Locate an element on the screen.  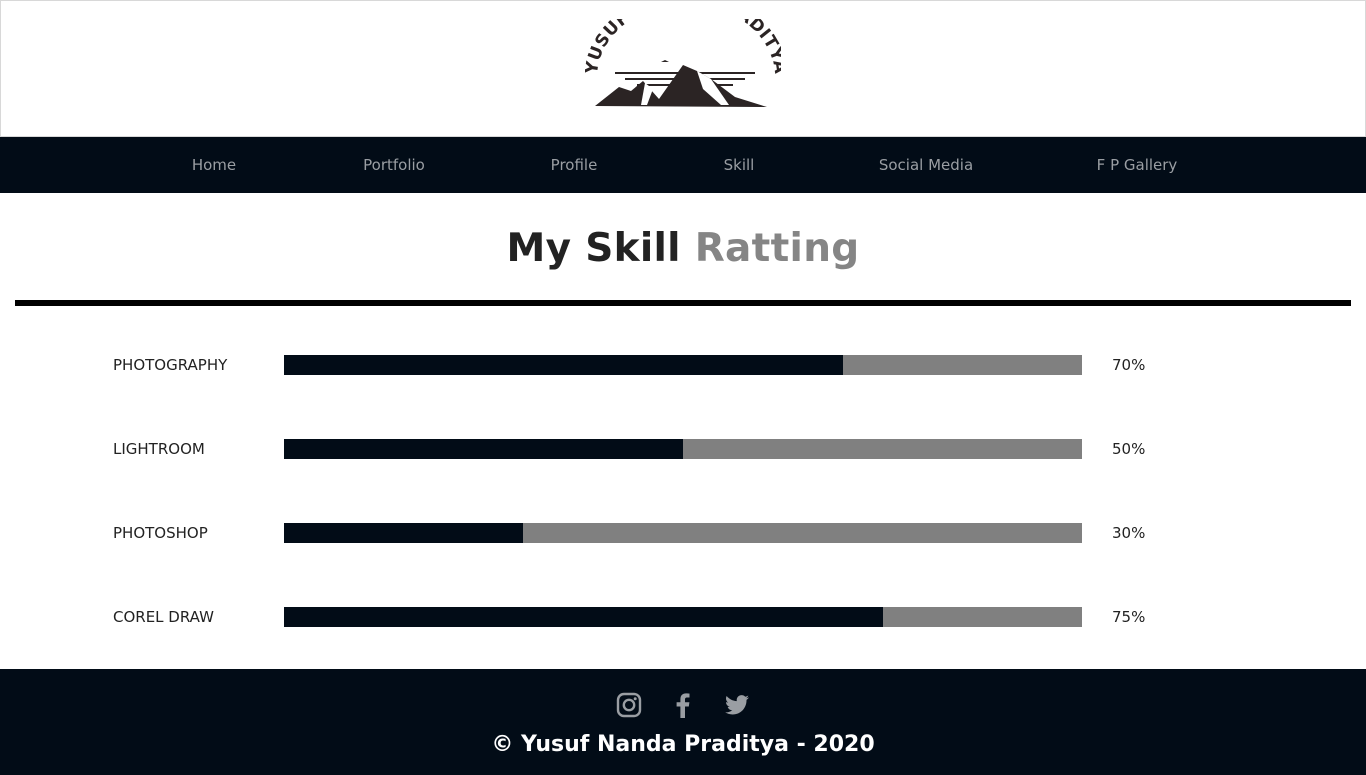
nav-item-home: Home is located at coordinates (214, 165).